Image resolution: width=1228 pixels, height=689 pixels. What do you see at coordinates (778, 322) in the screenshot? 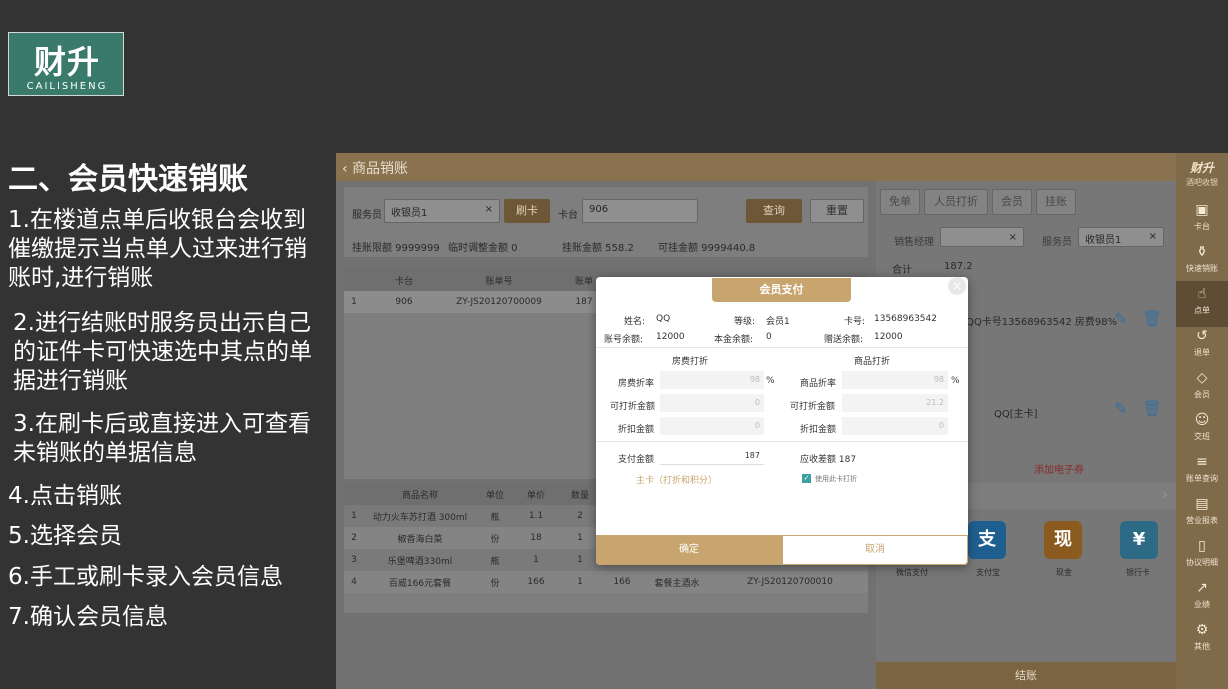
I see `member-level: 会员1` at bounding box center [778, 322].